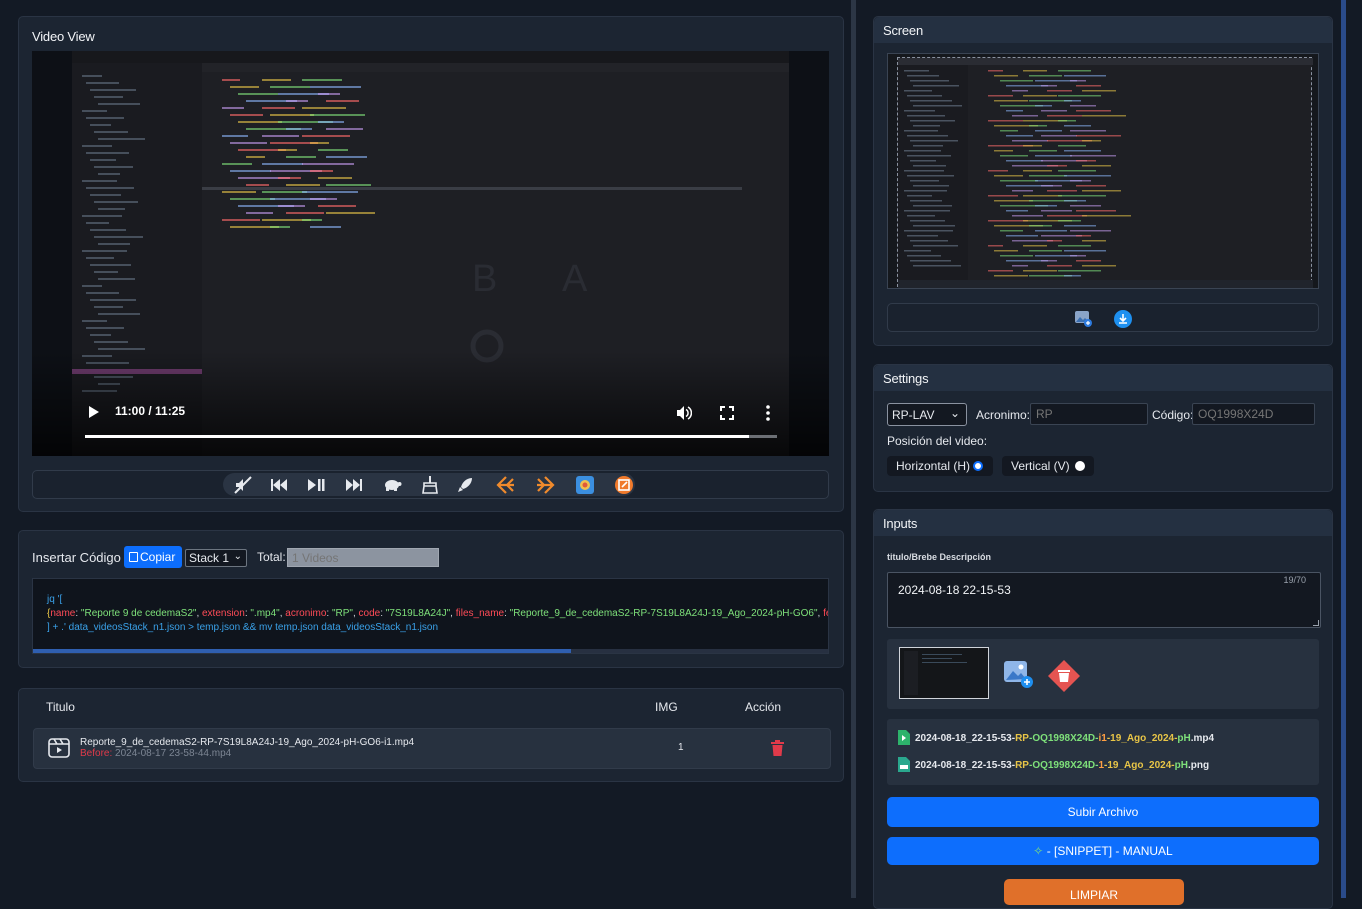  I want to click on upload-label: Subir Archivo, so click(1103, 812).